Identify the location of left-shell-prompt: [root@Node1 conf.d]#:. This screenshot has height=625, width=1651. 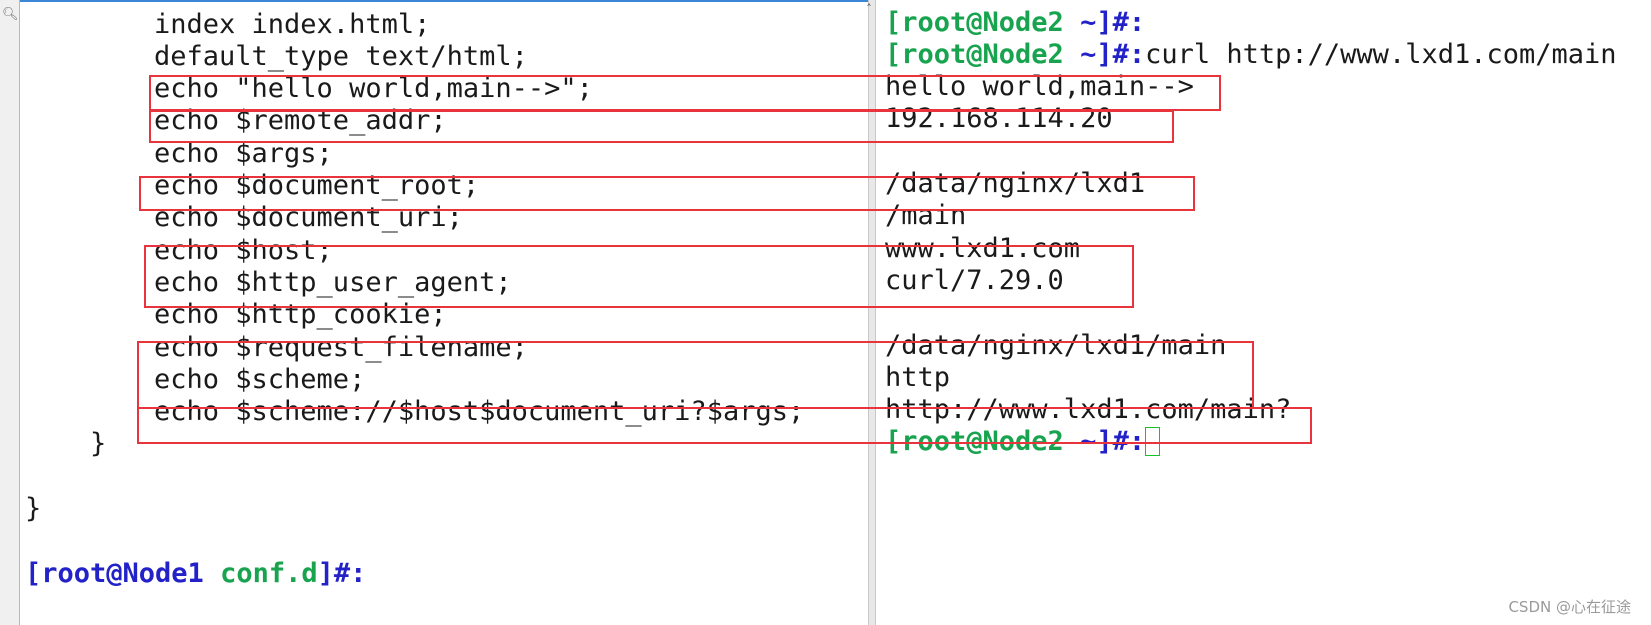
(195, 574).